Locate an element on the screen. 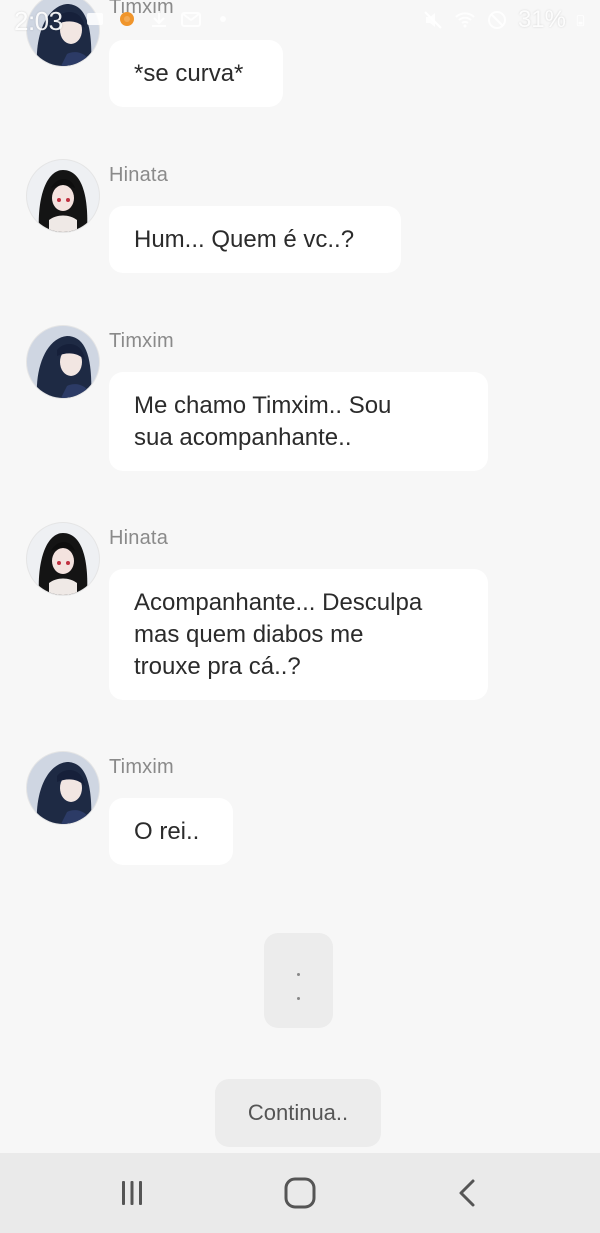 The image size is (600, 1233). battery-icon is located at coordinates (580, 21).